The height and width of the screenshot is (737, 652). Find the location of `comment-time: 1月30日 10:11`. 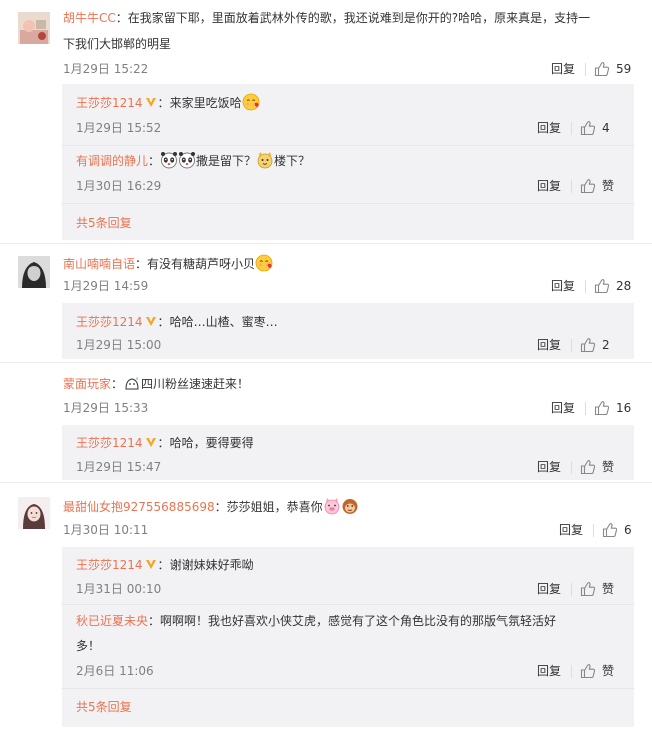

comment-time: 1月30日 10:11 is located at coordinates (106, 530).